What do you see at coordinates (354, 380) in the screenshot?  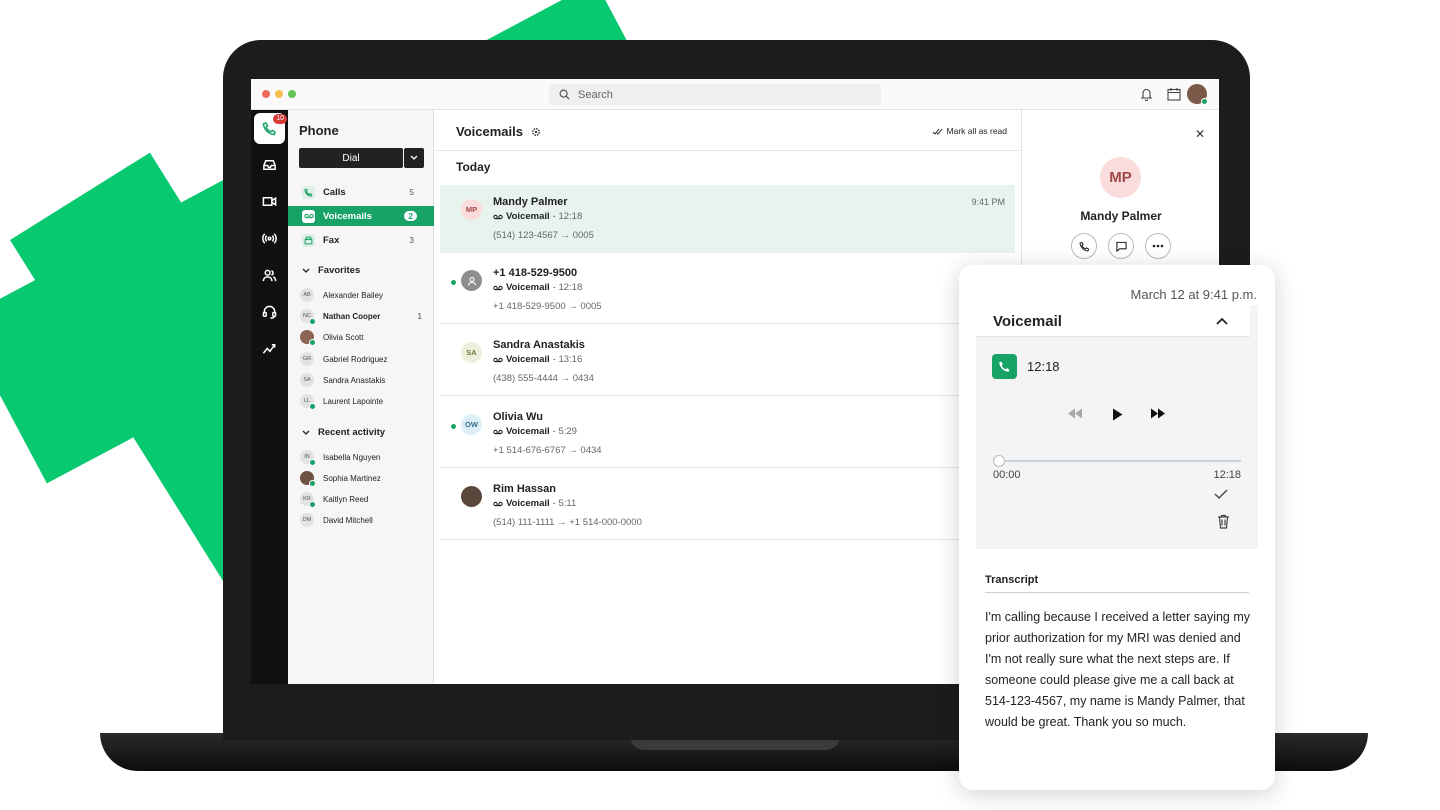 I see `contact-name: Sandra Anastakis` at bounding box center [354, 380].